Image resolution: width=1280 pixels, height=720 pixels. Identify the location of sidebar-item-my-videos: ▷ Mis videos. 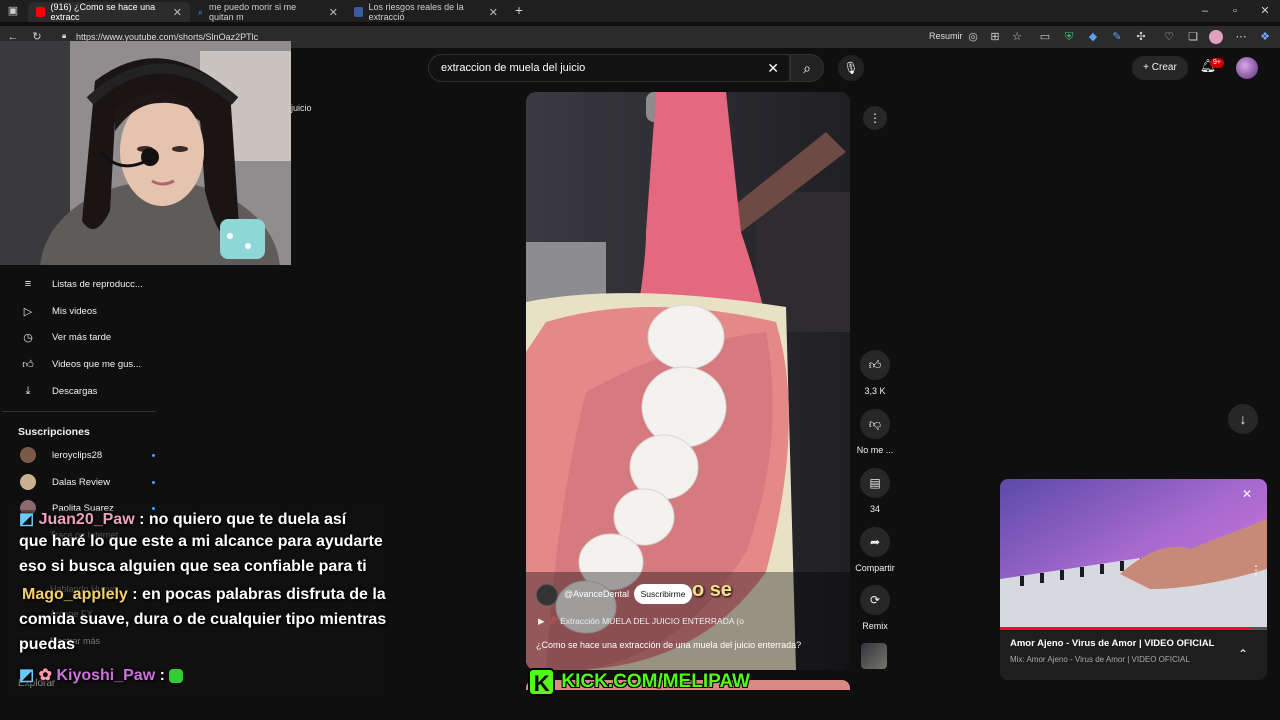
(90, 311).